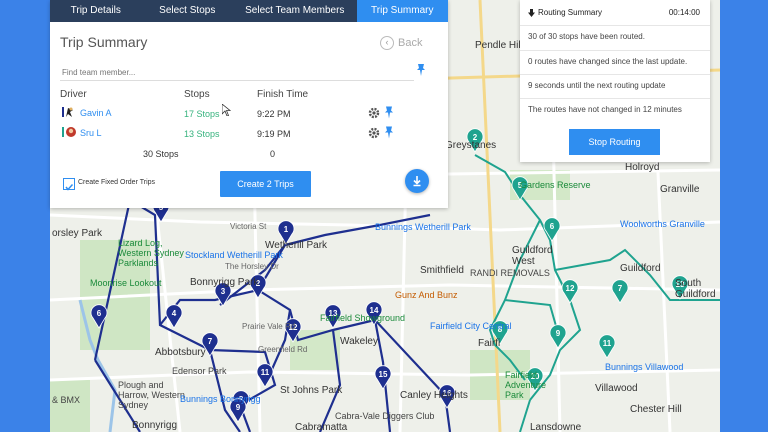  Describe the element at coordinates (295, 11) in the screenshot. I see `tab-select-team-members: Select Team Members` at that location.